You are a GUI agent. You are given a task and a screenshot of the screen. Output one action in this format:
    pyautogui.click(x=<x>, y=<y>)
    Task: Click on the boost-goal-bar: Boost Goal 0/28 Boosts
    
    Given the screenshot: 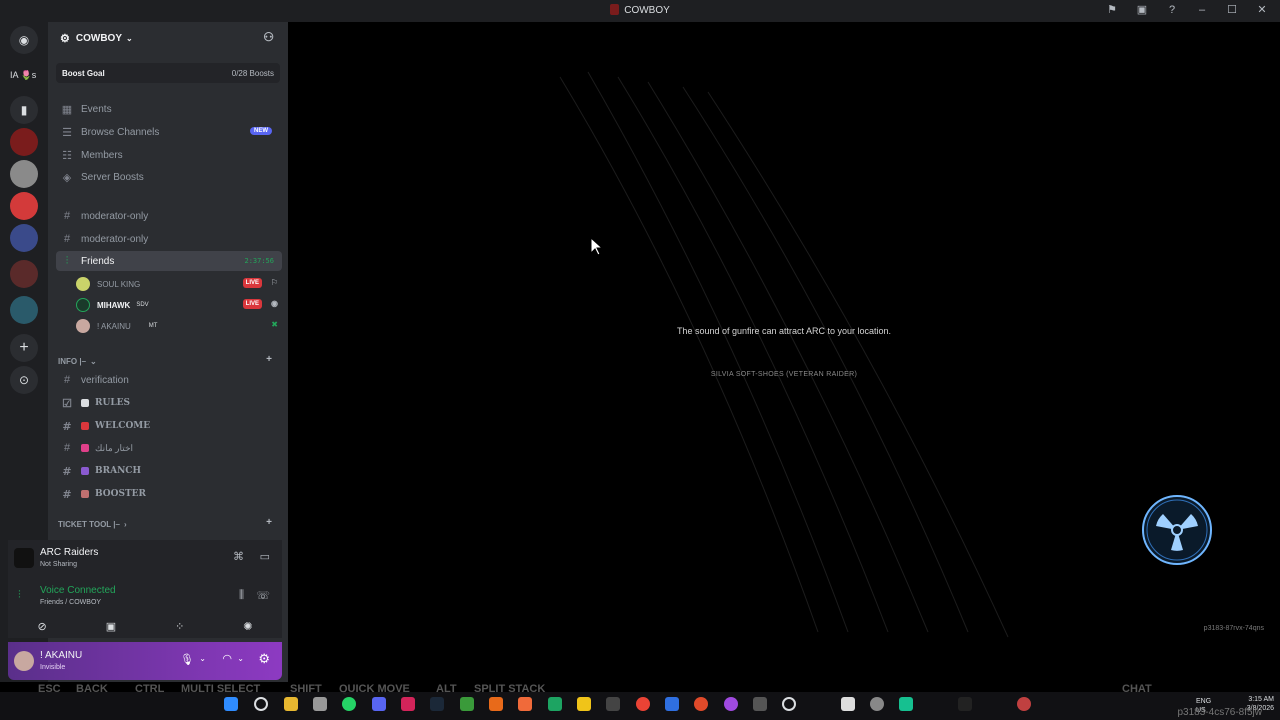 What is the action you would take?
    pyautogui.click(x=168, y=73)
    